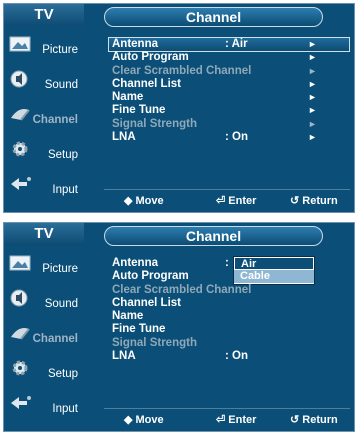  I want to click on dropdown-option-air: Air, so click(274, 263).